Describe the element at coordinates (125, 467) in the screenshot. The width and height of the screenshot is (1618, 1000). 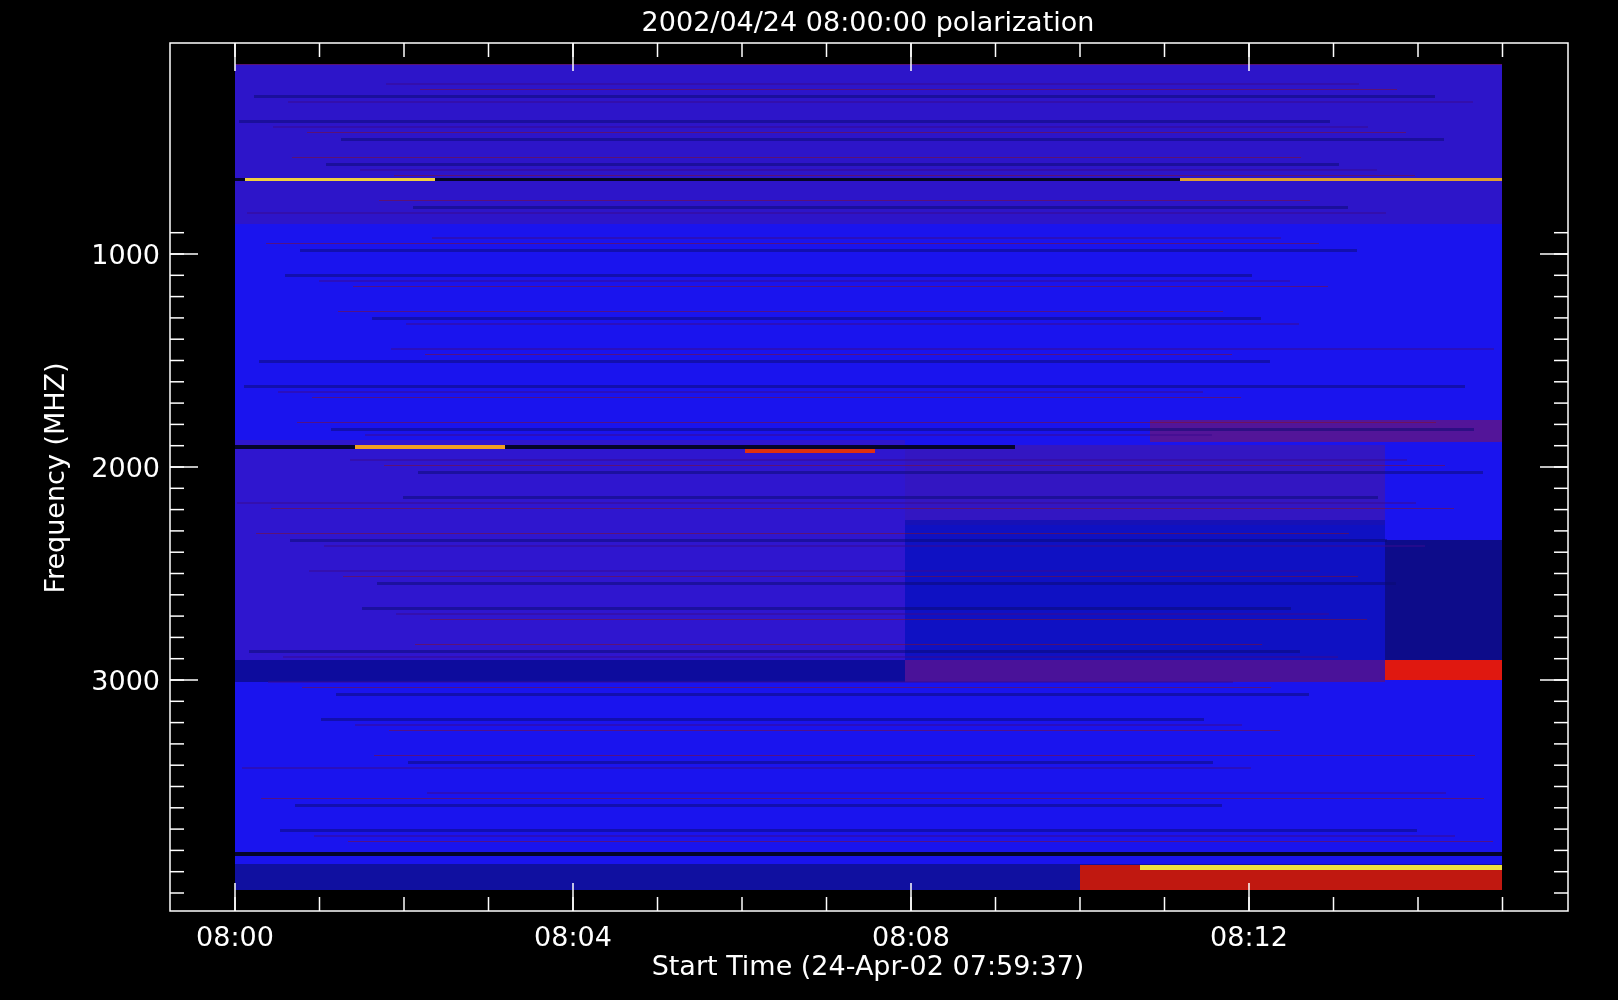
I see `tick-label: 2000` at that location.